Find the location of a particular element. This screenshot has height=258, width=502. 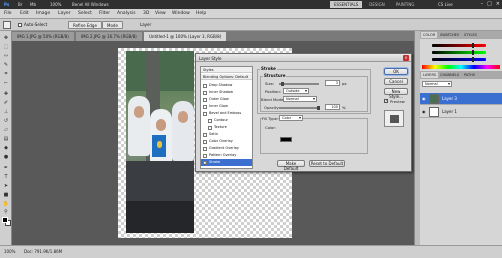

effect-color-overlay: Color Overlay is located at coordinates (226, 141).